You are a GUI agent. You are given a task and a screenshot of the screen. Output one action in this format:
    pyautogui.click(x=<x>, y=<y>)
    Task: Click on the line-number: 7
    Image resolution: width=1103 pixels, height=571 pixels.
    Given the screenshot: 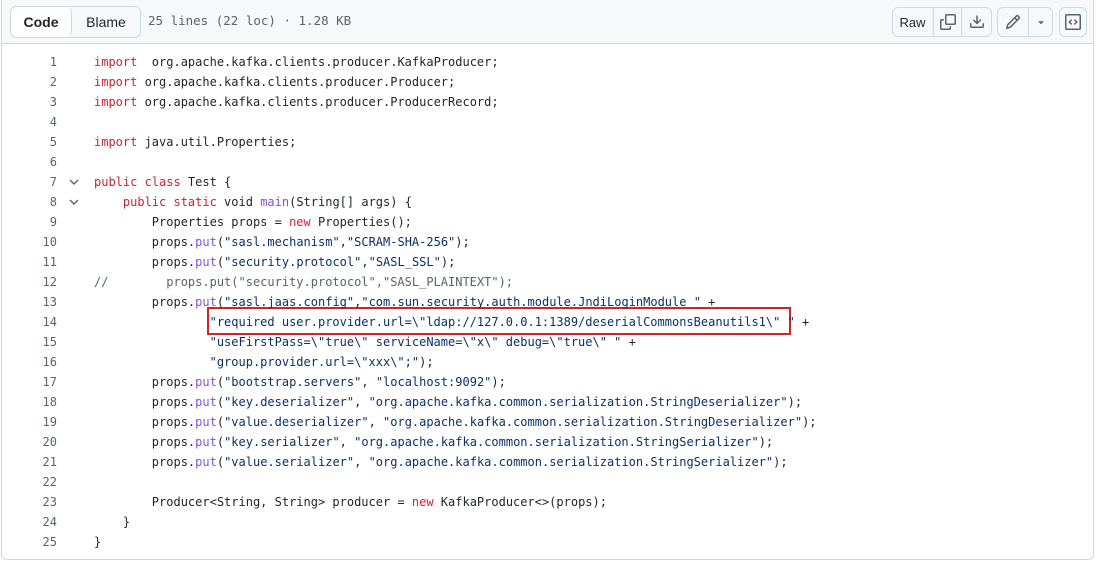 What is the action you would take?
    pyautogui.click(x=29, y=182)
    